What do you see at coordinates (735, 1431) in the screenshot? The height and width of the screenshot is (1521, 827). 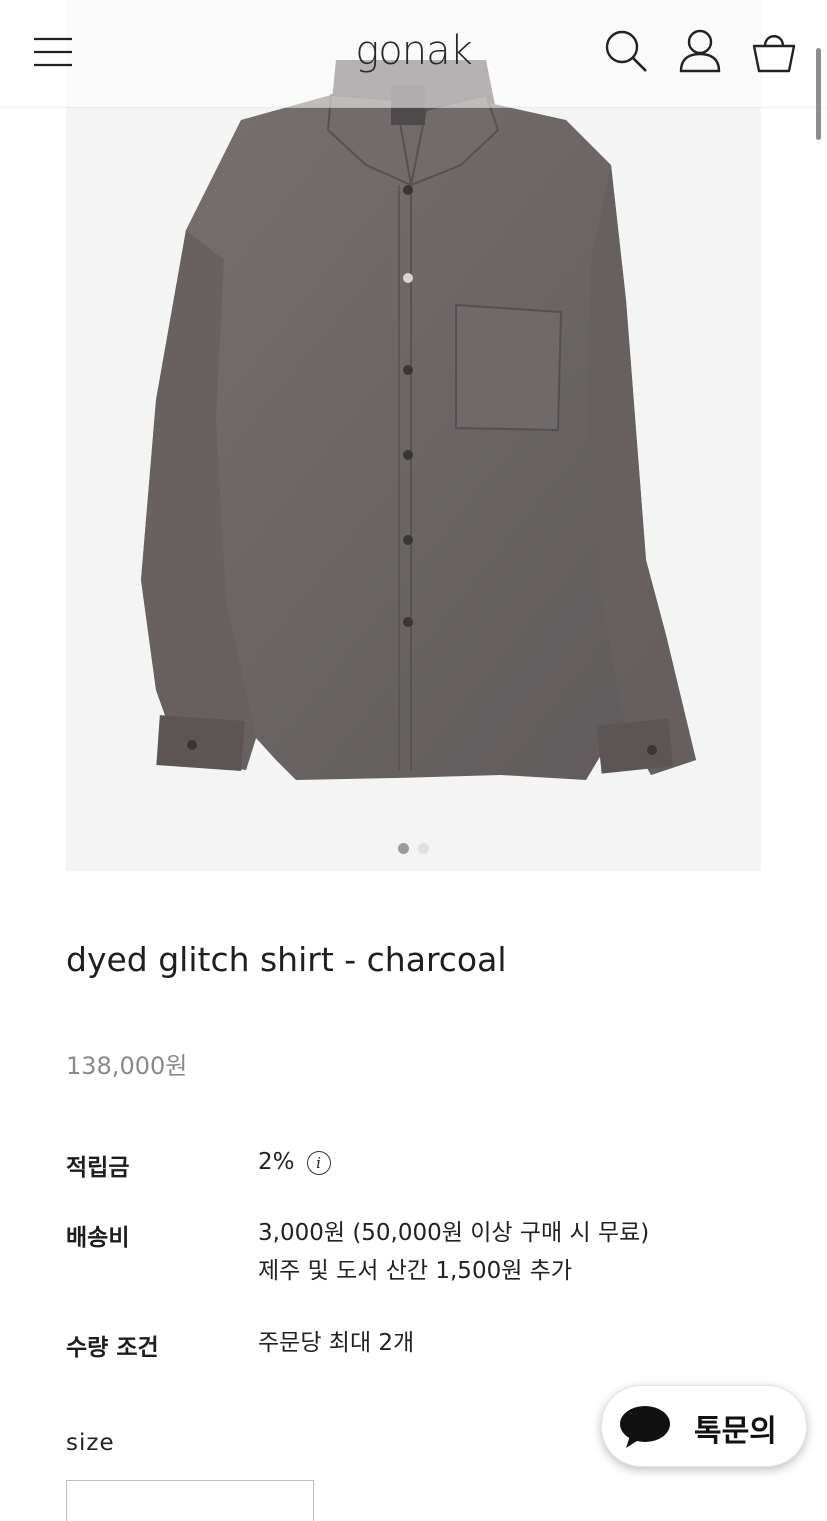 I see `chat-label: 톡문의` at bounding box center [735, 1431].